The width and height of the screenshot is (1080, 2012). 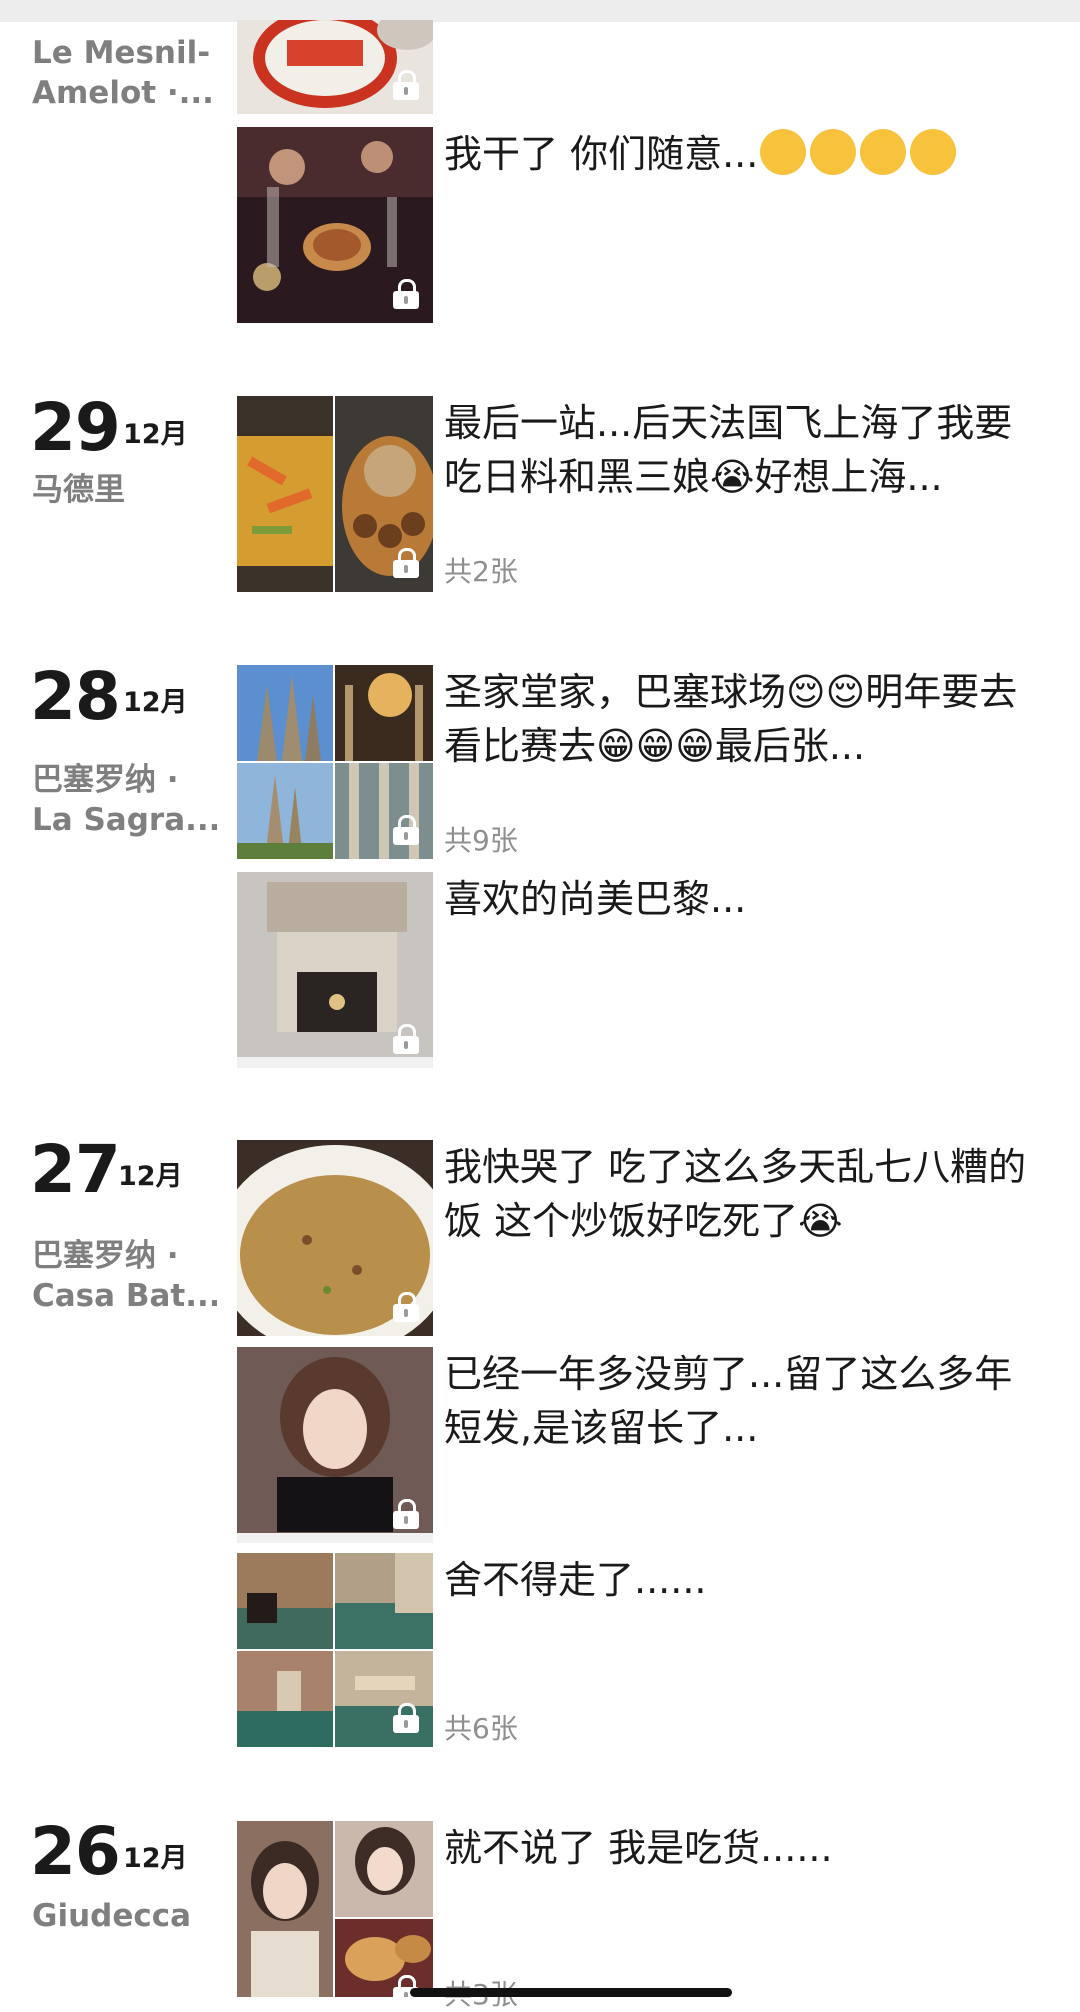 I want to click on post-text: 我快哭了 吃了这么多天乱七八糟的饭 这个炒饭好吃死了😭, so click(x=744, y=1194).